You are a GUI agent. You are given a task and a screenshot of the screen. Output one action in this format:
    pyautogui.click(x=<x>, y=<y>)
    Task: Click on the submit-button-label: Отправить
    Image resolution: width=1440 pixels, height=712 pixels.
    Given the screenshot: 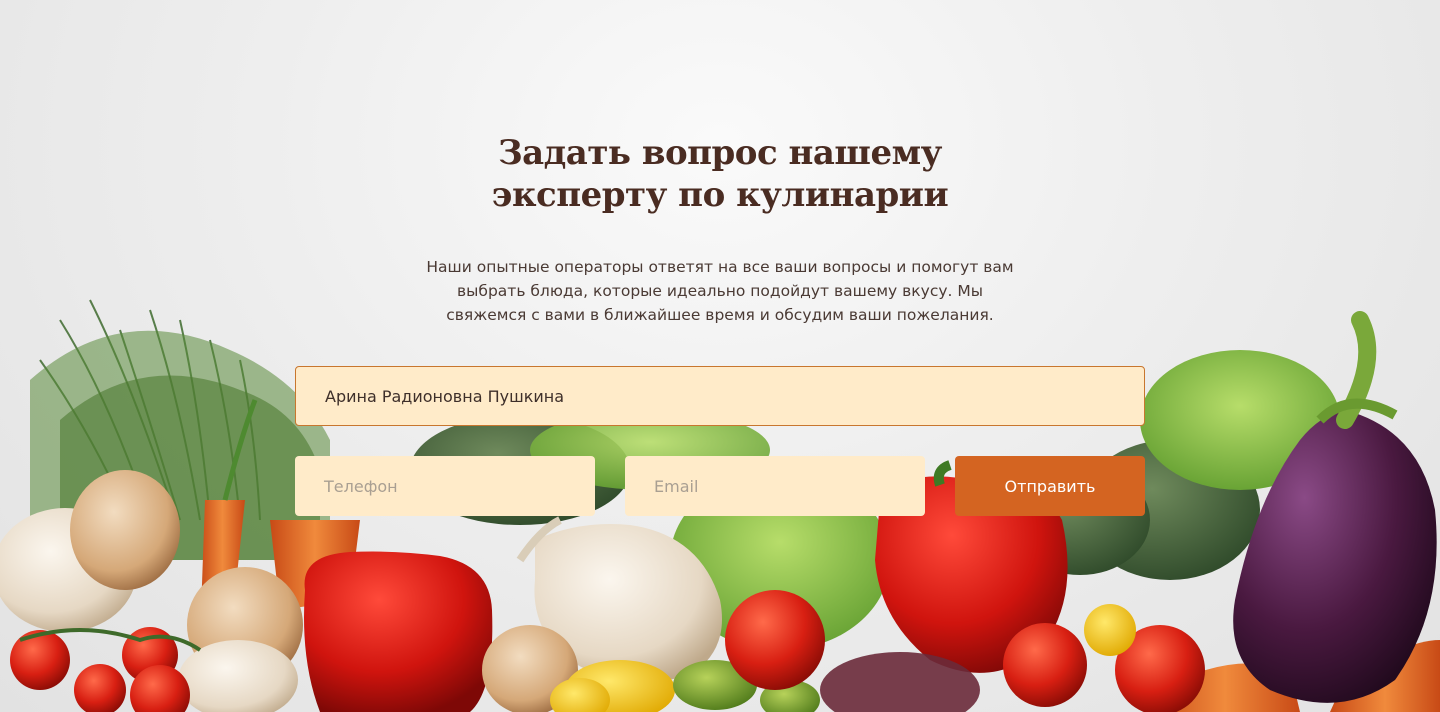 What is the action you would take?
    pyautogui.click(x=1050, y=486)
    